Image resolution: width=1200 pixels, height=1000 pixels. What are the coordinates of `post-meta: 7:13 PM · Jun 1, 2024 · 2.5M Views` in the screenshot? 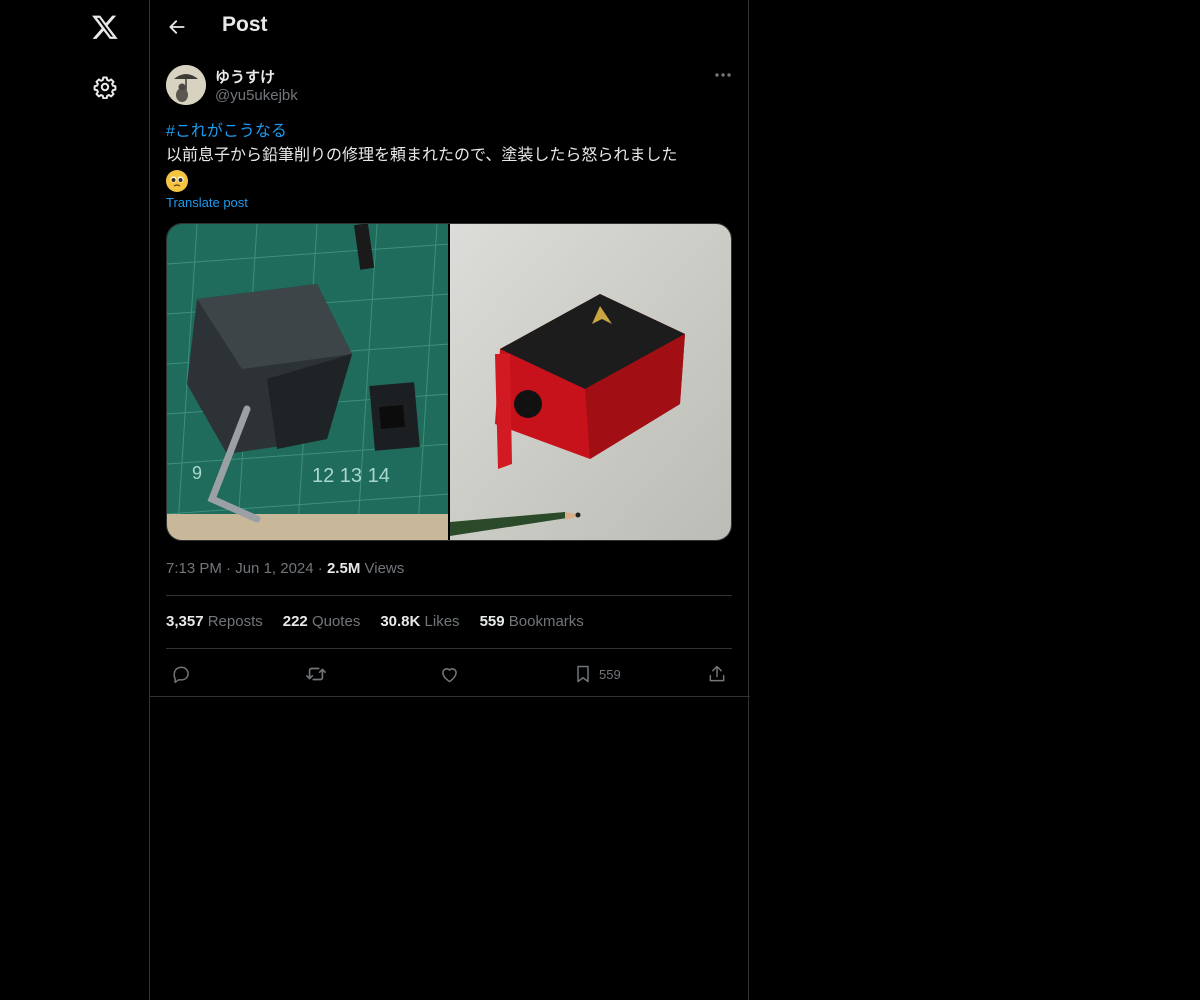 It's located at (285, 568).